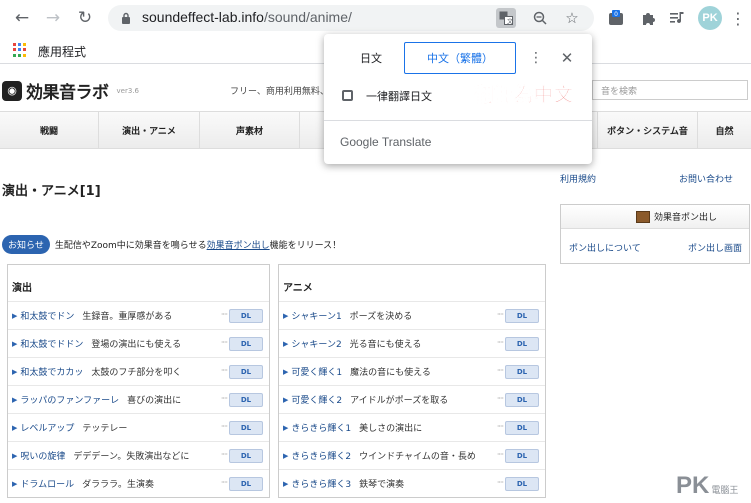 The image size is (751, 503). Describe the element at coordinates (524, 95) in the screenshot. I see `annotation-text: 翻譯為中文` at that location.